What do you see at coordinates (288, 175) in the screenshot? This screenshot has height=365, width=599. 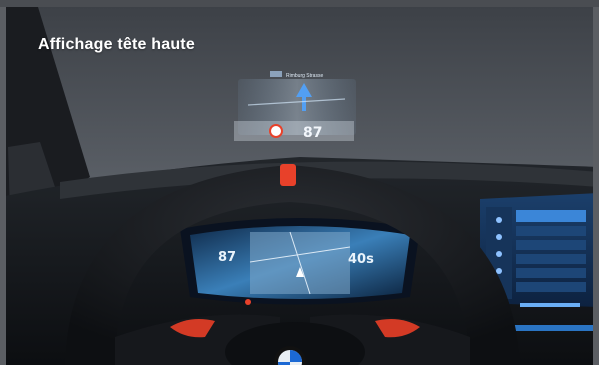 I see `wheel-red-marker` at bounding box center [288, 175].